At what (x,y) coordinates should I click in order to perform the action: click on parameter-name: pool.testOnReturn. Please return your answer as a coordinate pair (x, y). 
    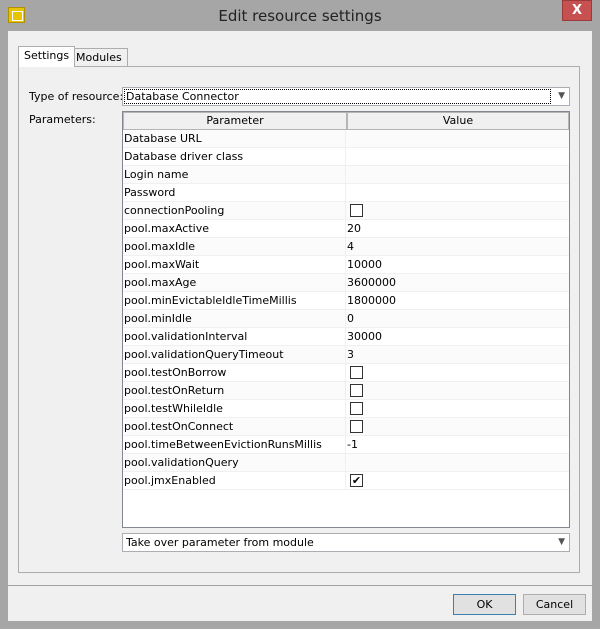
    Looking at the image, I should click on (234, 390).